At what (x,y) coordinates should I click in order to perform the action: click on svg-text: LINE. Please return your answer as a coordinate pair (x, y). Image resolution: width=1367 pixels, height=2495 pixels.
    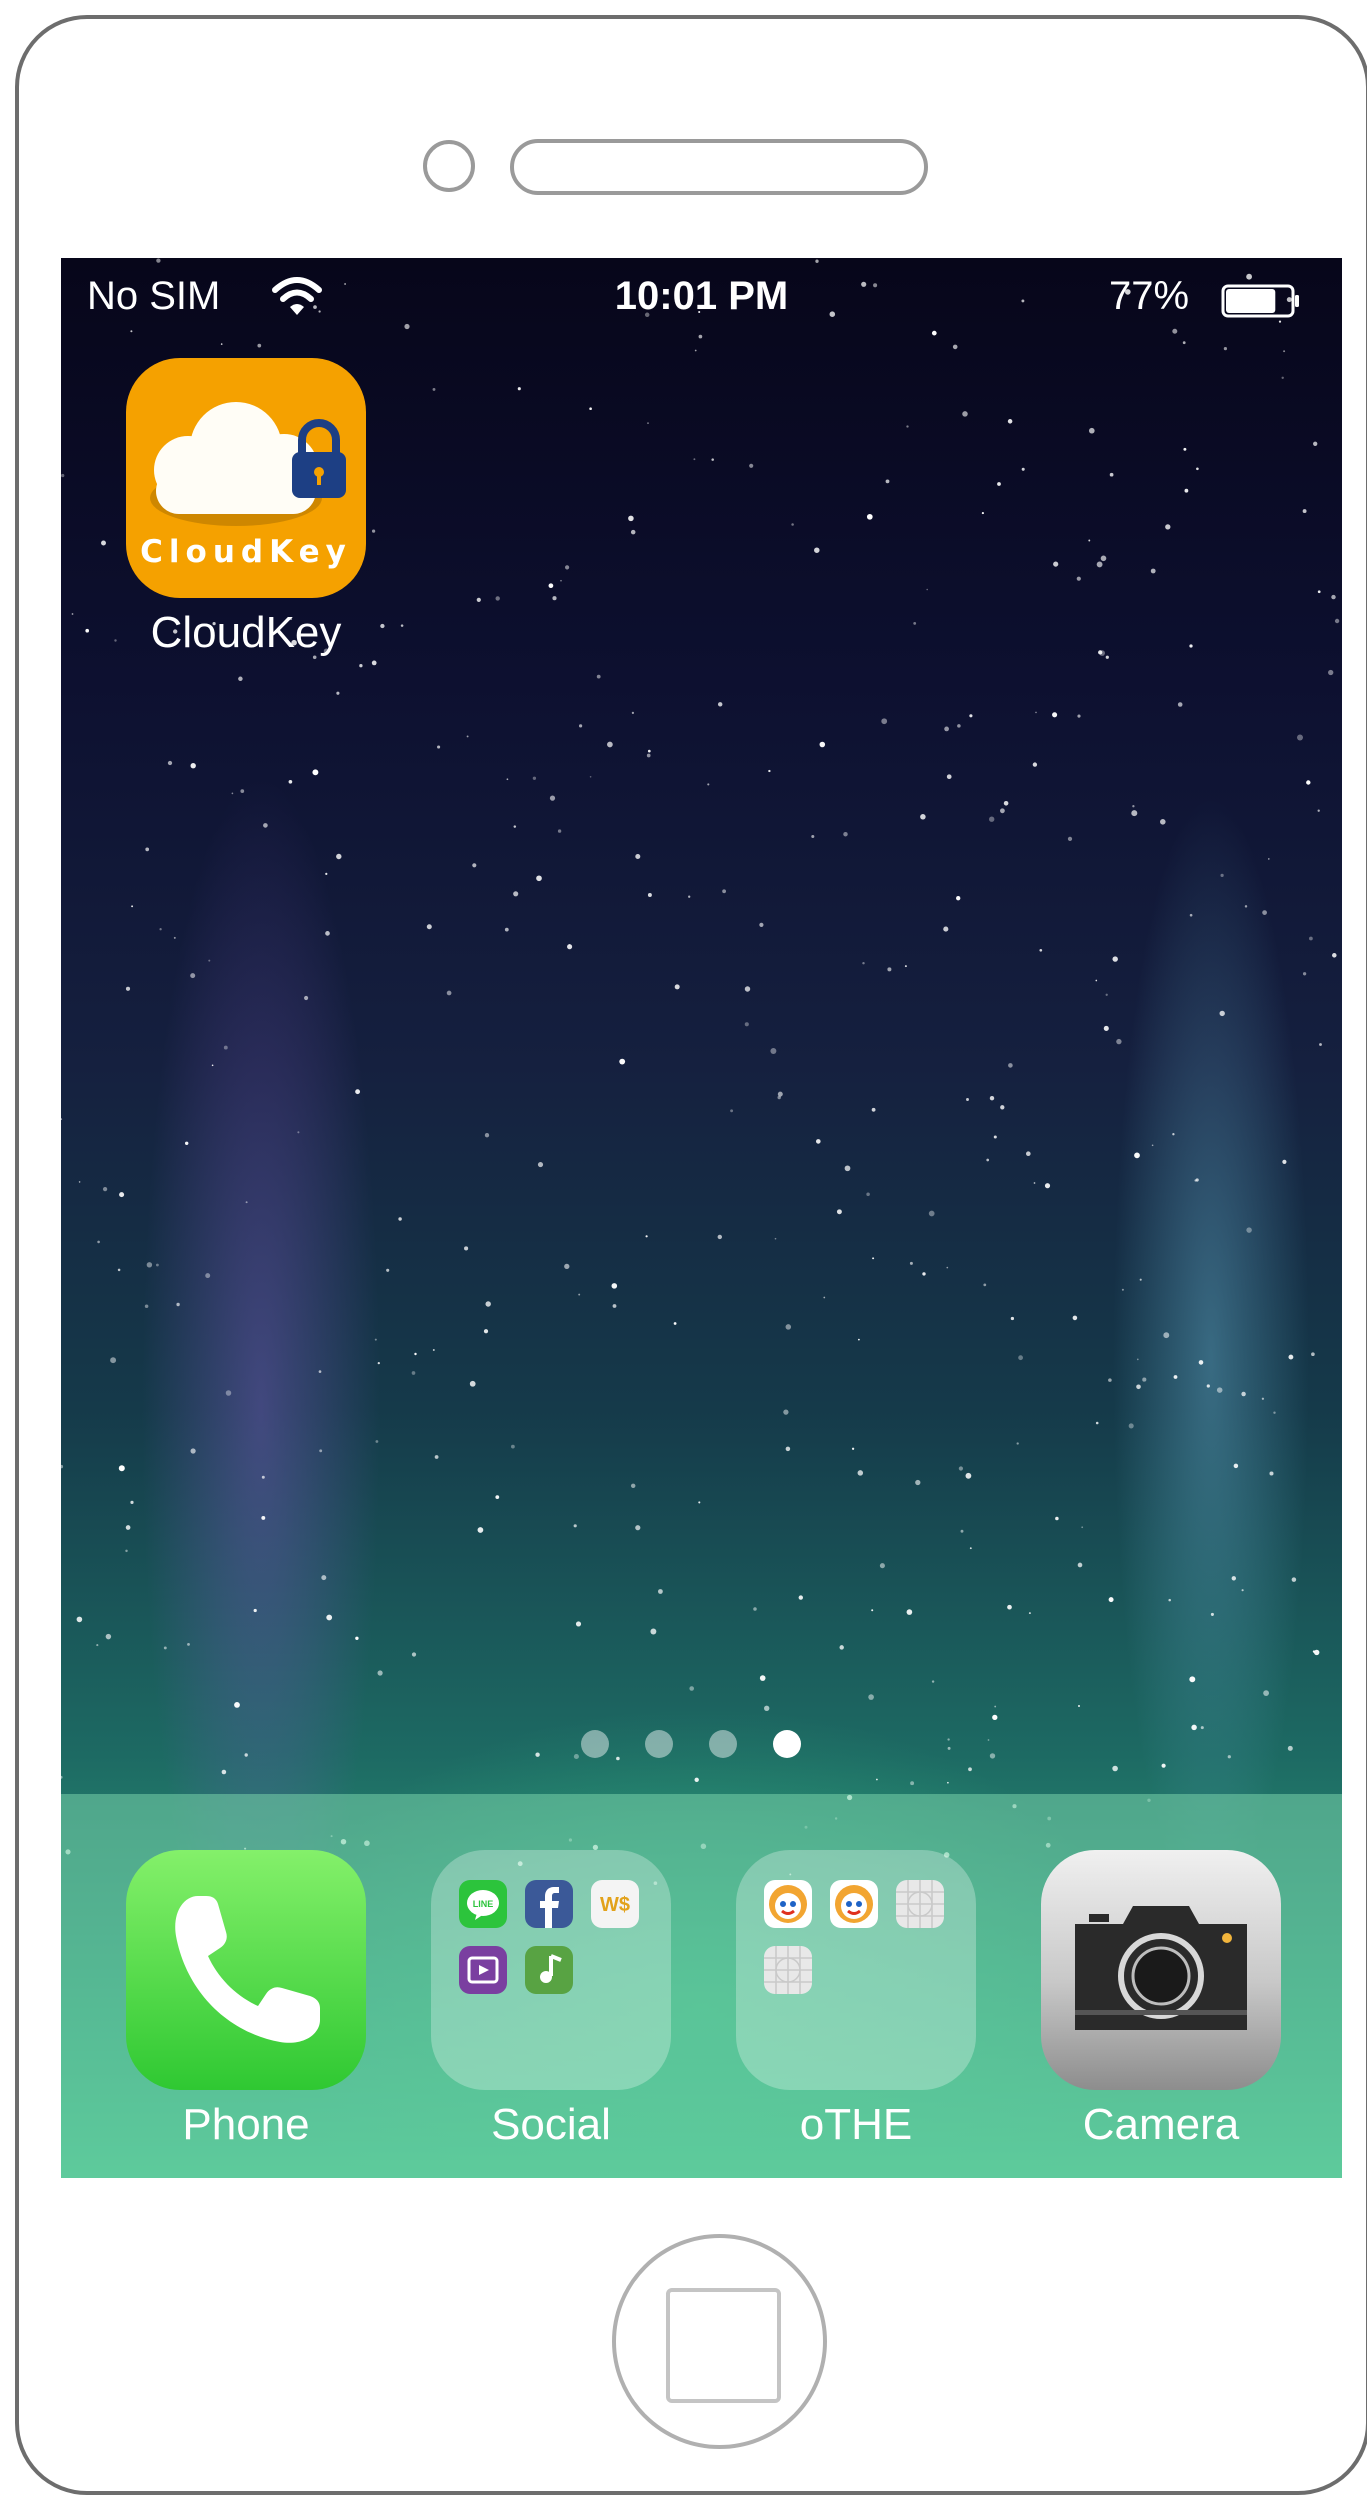
    Looking at the image, I should click on (483, 1904).